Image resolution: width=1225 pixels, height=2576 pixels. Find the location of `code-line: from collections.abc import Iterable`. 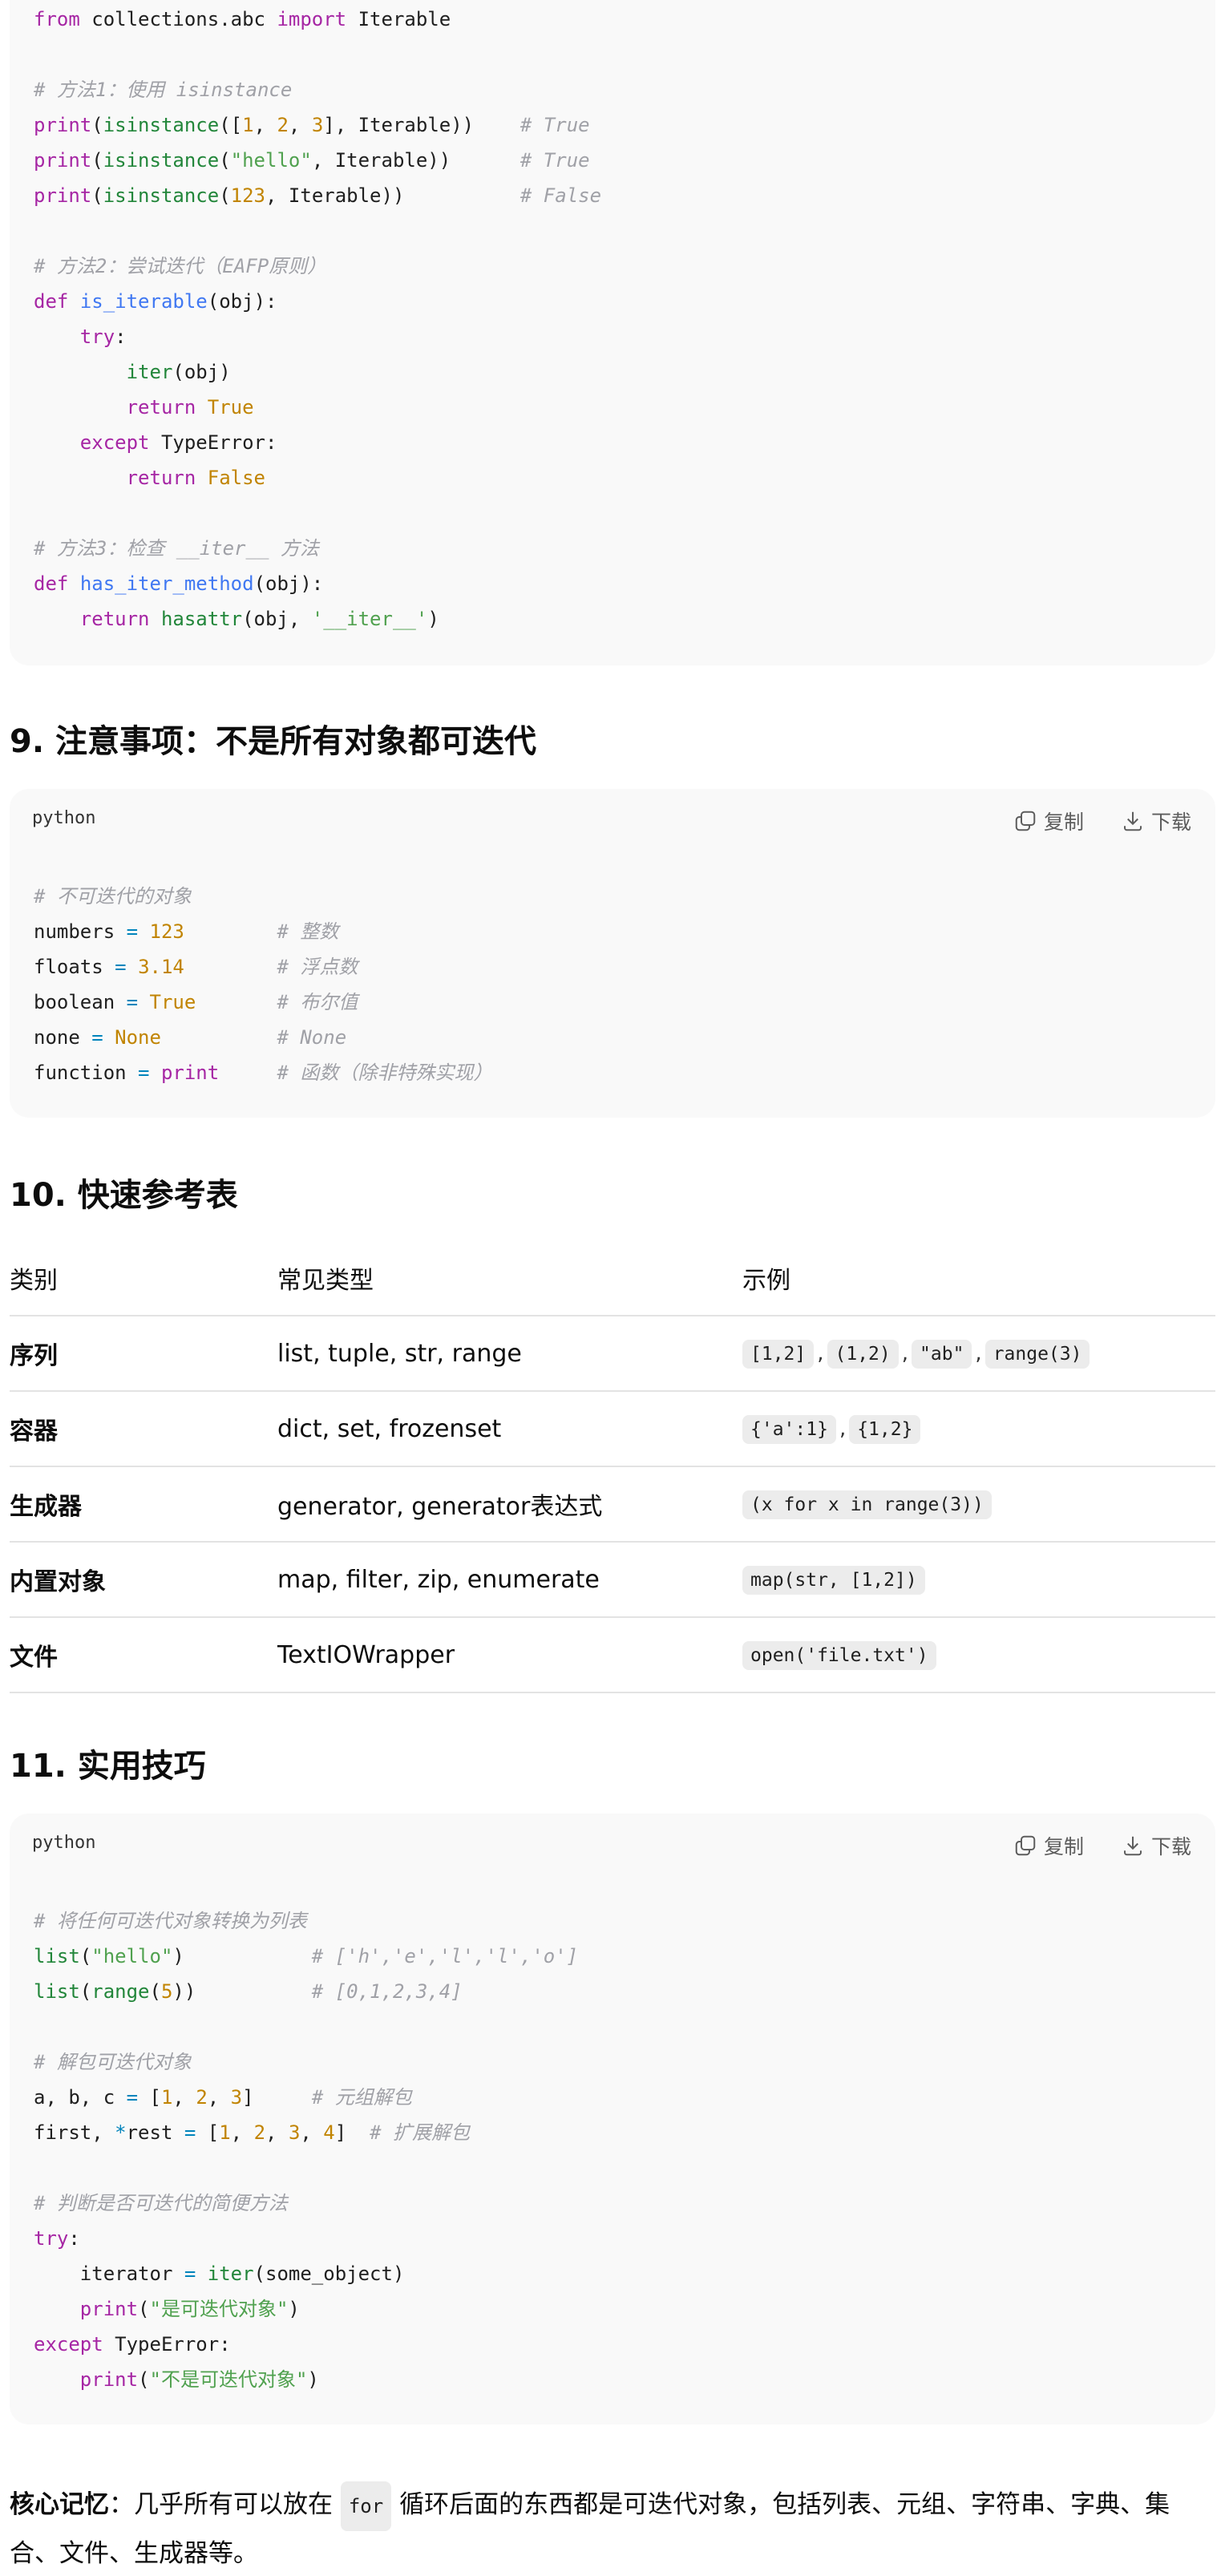

code-line: from collections.abc import Iterable is located at coordinates (317, 19).